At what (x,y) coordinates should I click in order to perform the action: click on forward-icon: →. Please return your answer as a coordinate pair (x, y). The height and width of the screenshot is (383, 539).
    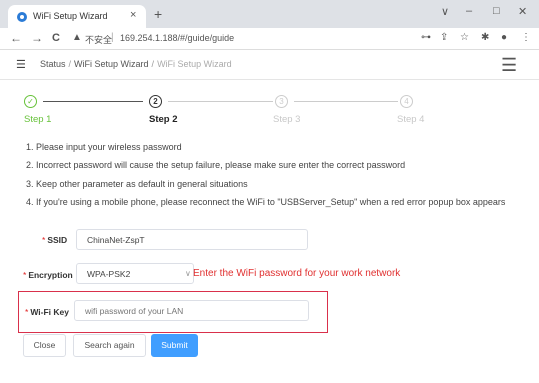
    Looking at the image, I should click on (37, 38).